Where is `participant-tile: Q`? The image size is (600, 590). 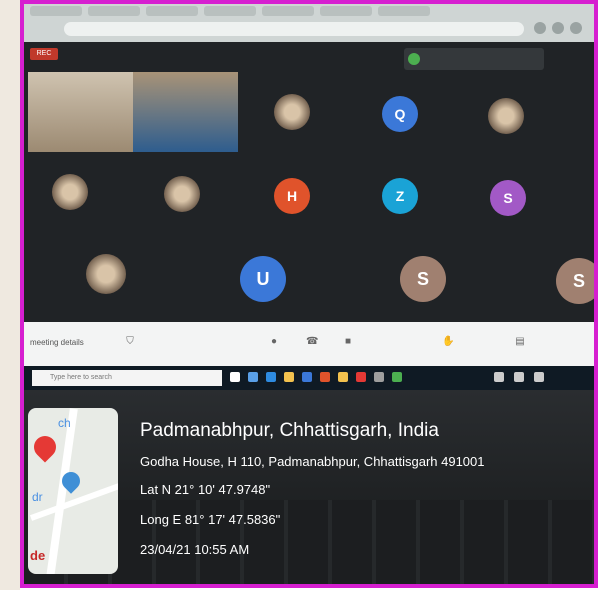
participant-tile: Q is located at coordinates (400, 114).